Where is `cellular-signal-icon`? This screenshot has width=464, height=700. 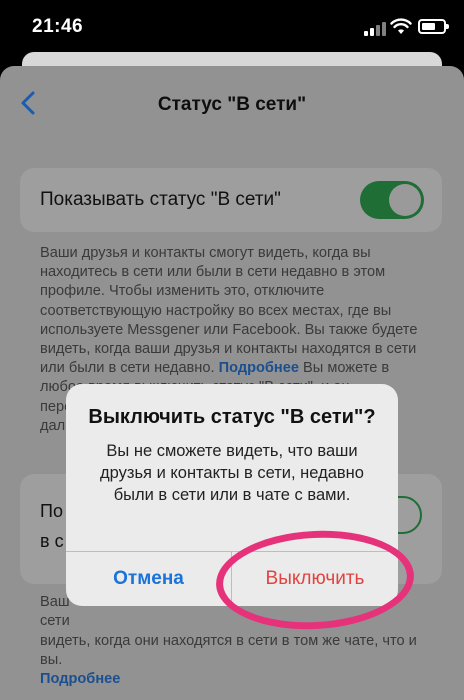
cellular-signal-icon is located at coordinates (376, 29).